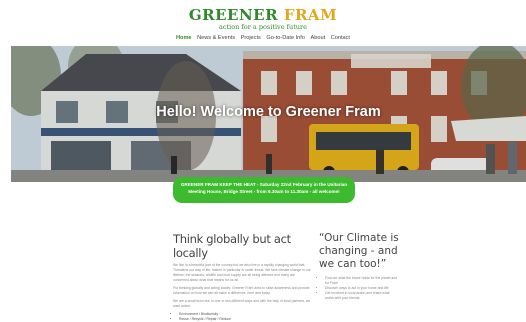 The width and height of the screenshot is (526, 322). Describe the element at coordinates (216, 38) in the screenshot. I see `nav-item-news-events: News & Events` at that location.